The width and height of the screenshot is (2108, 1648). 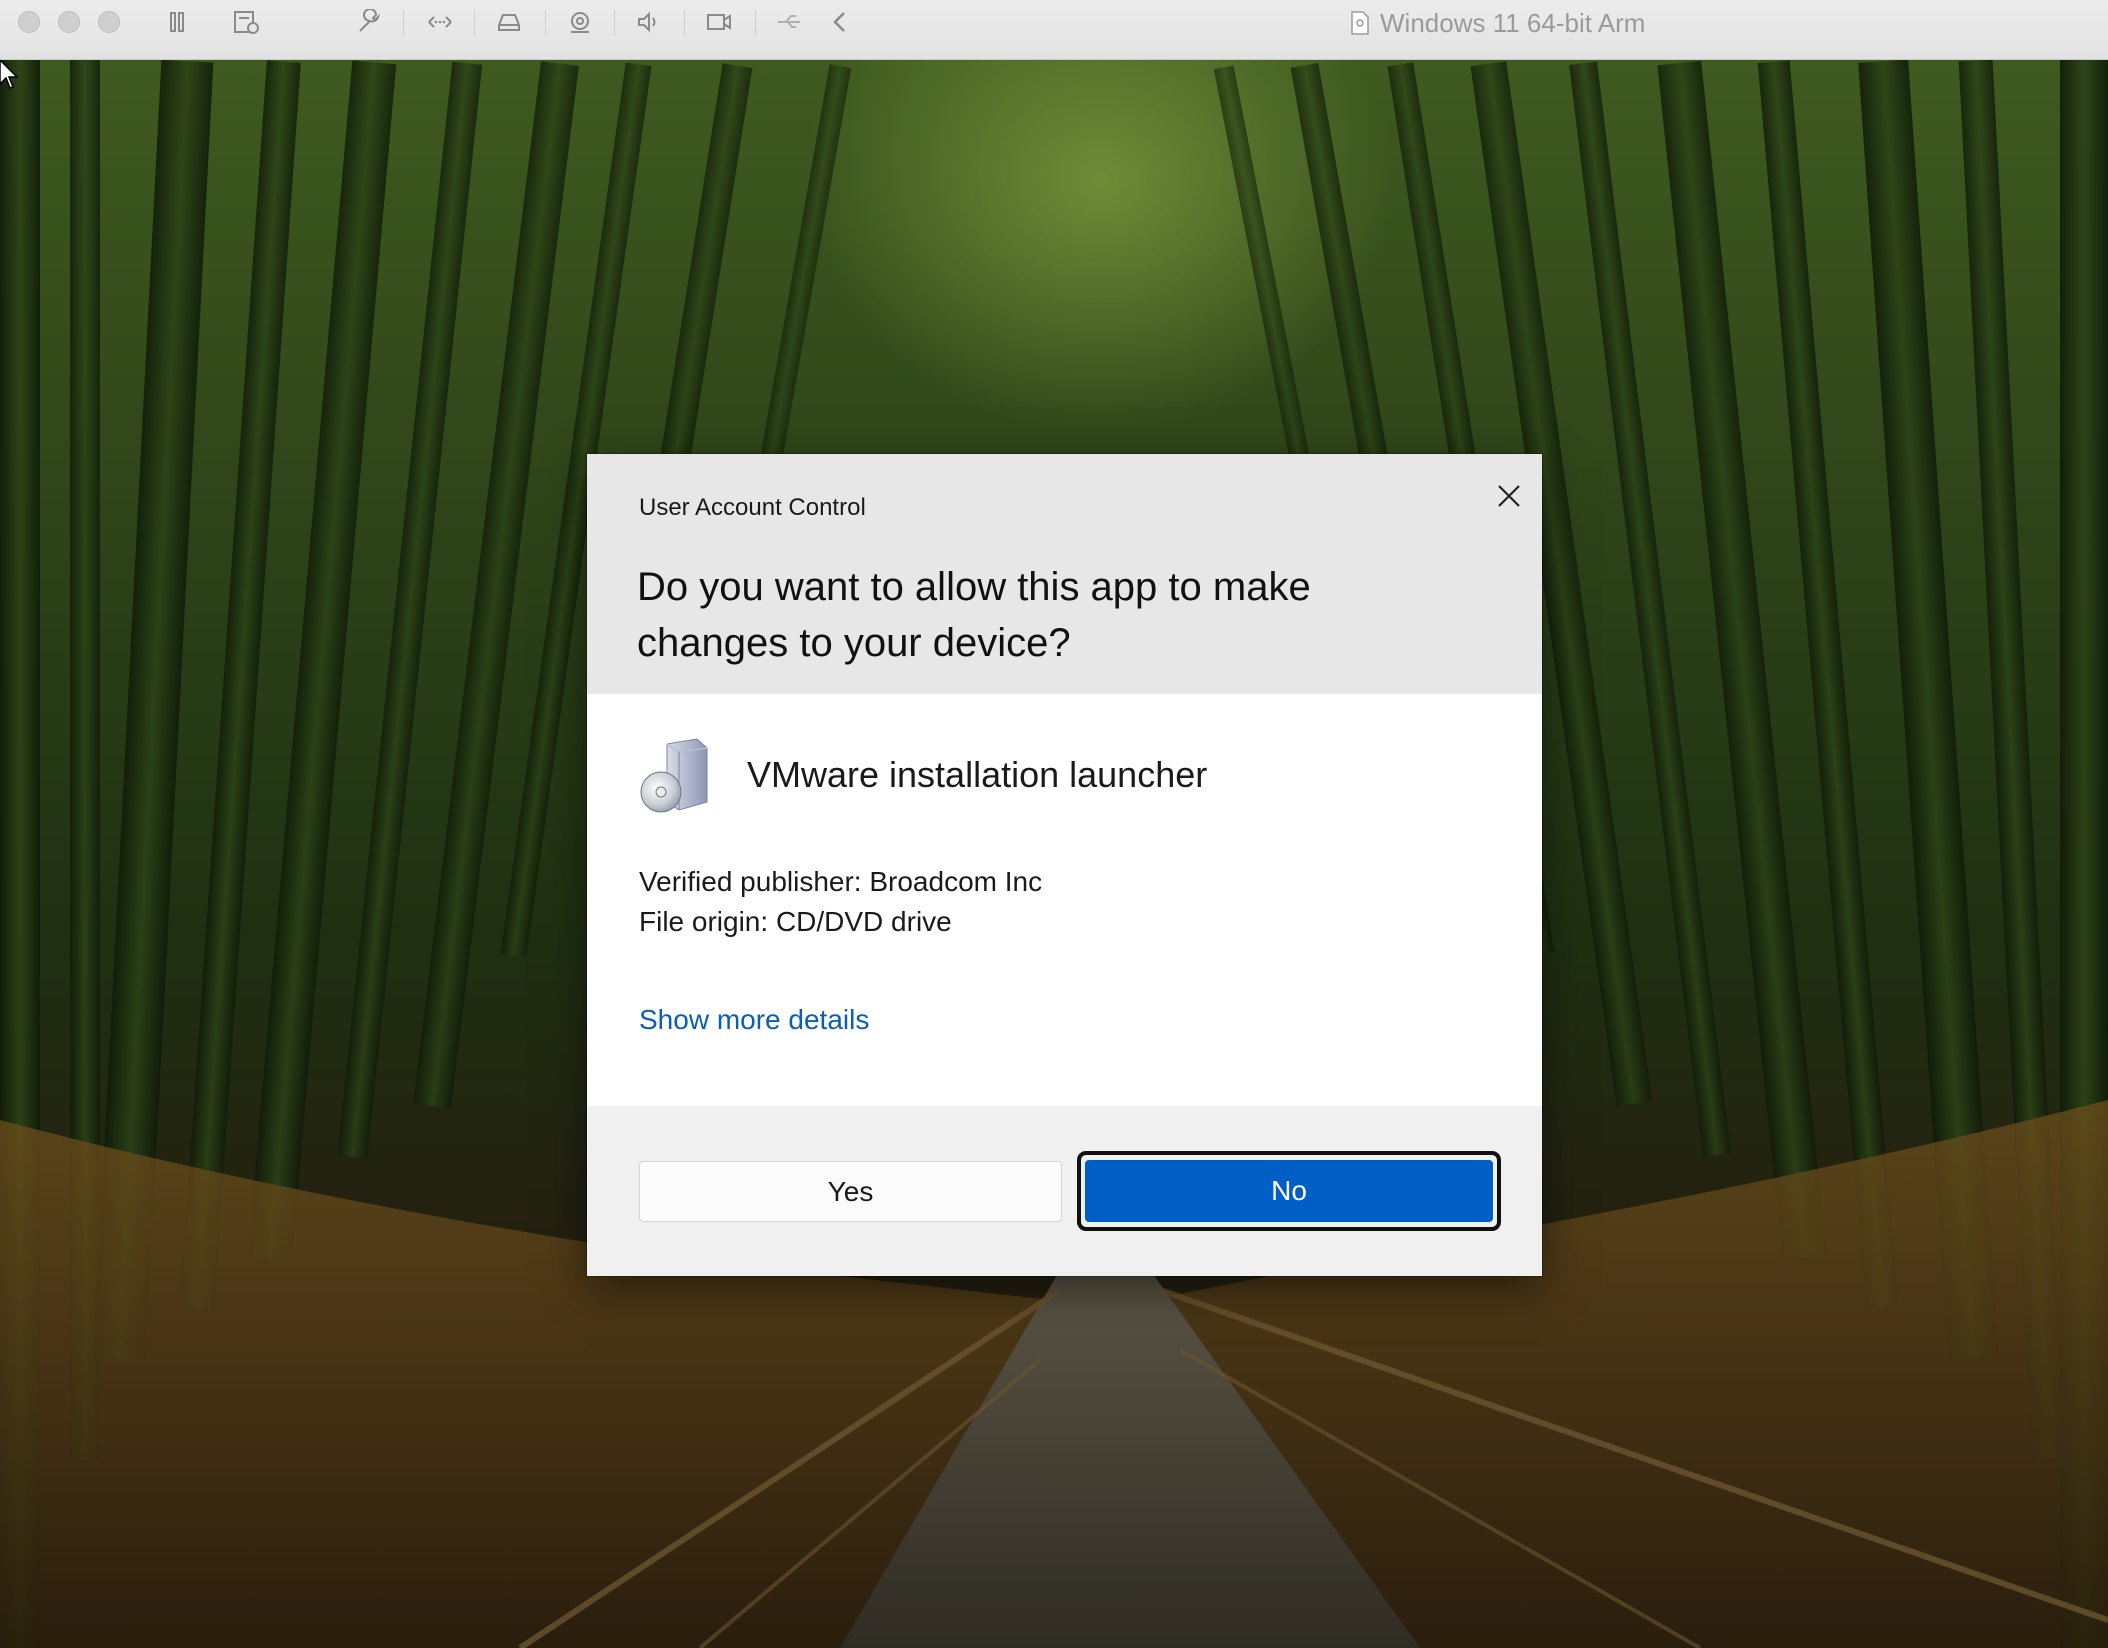 I want to click on close-button, so click(x=1509, y=496).